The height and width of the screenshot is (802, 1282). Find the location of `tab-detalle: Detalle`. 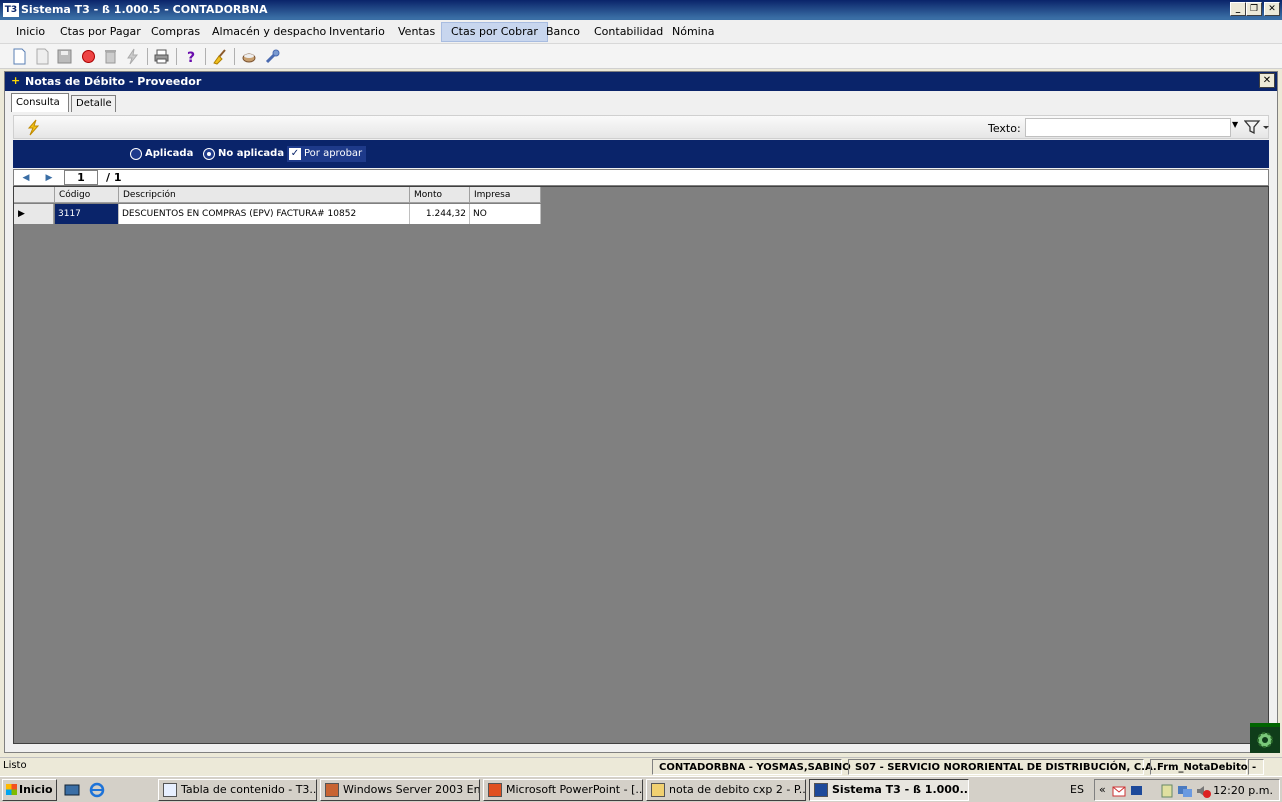

tab-detalle: Detalle is located at coordinates (93, 103).